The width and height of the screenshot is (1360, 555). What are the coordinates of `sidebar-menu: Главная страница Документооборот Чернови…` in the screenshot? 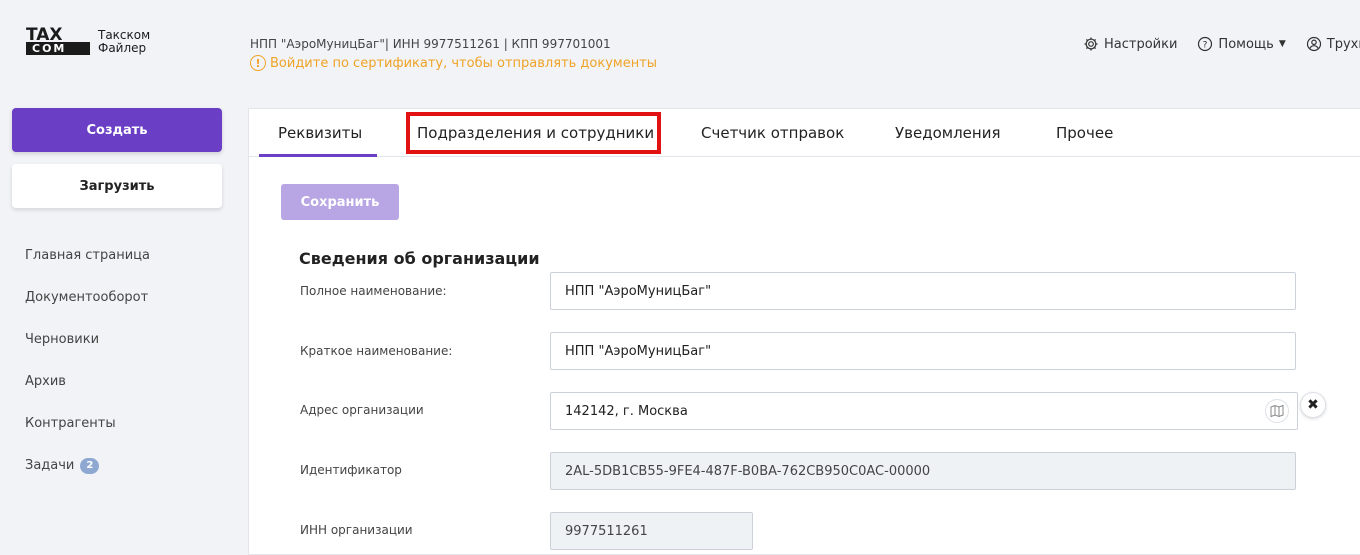 It's located at (87, 374).